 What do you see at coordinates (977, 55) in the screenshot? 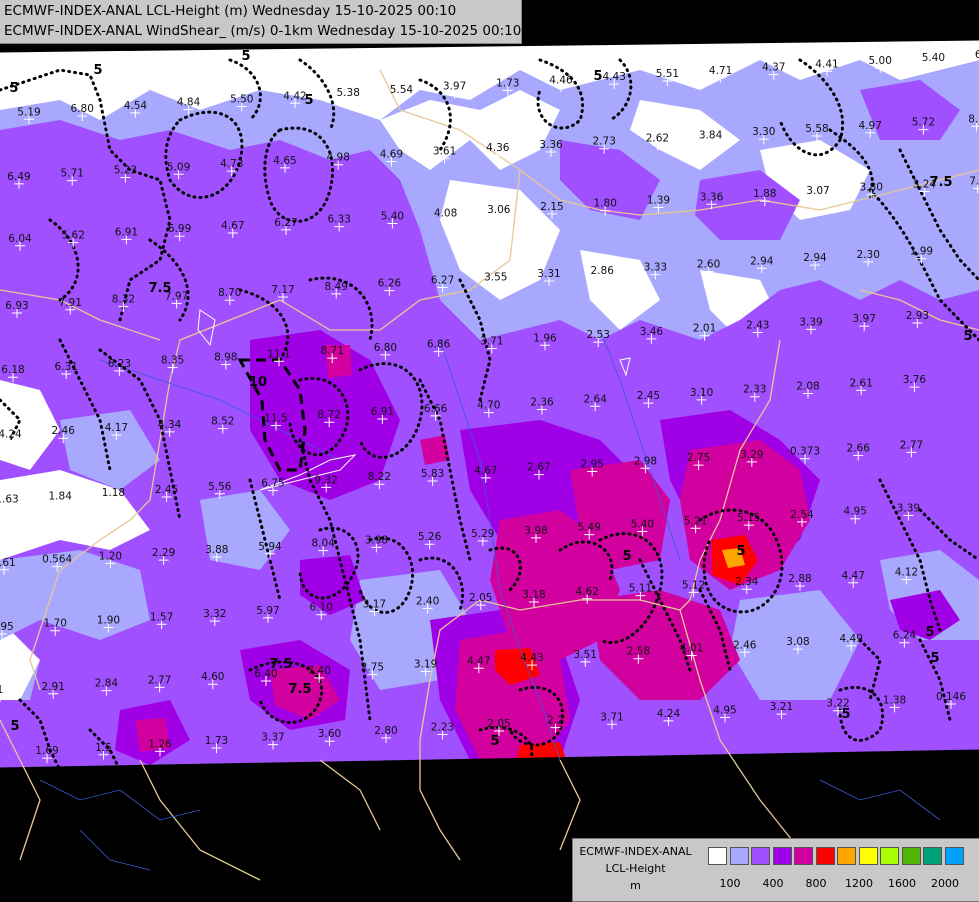
I see `grid-value-label: 6.53` at bounding box center [977, 55].